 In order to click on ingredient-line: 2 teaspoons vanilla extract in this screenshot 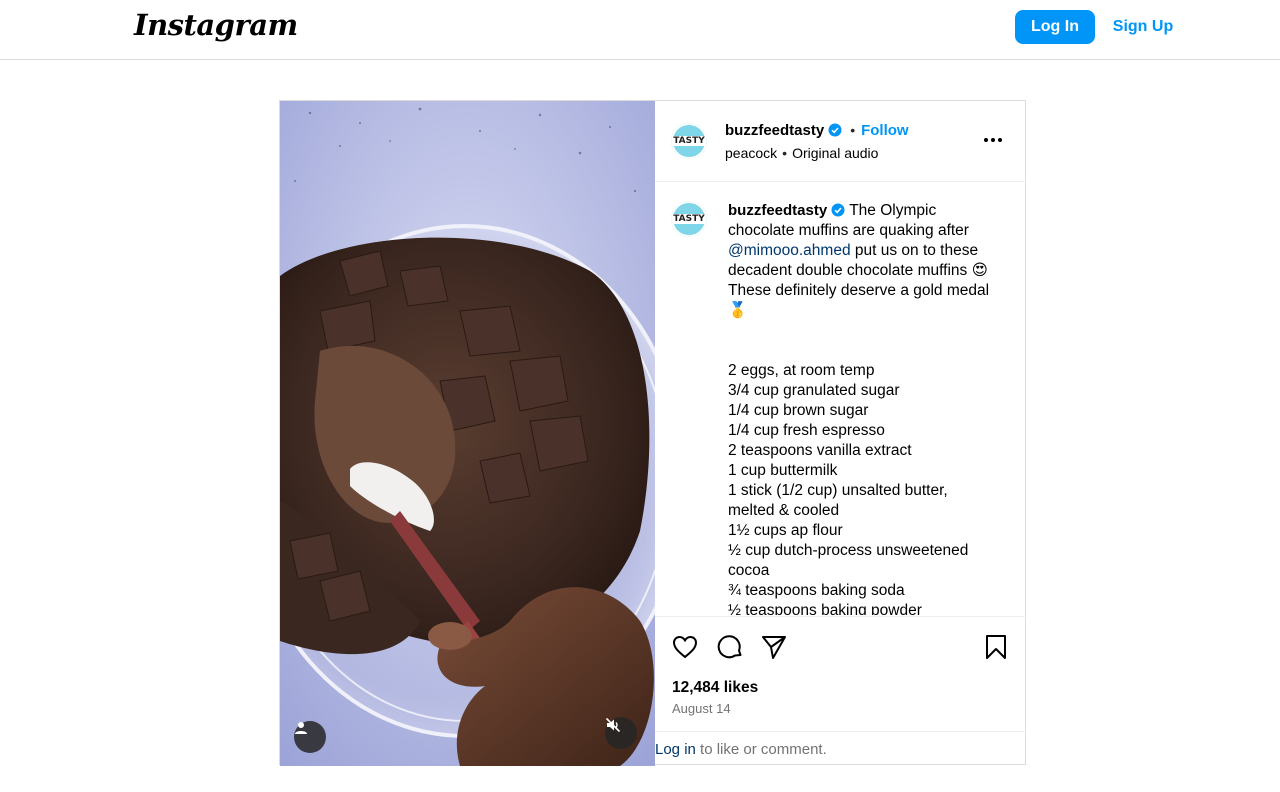, I will do `click(820, 450)`.